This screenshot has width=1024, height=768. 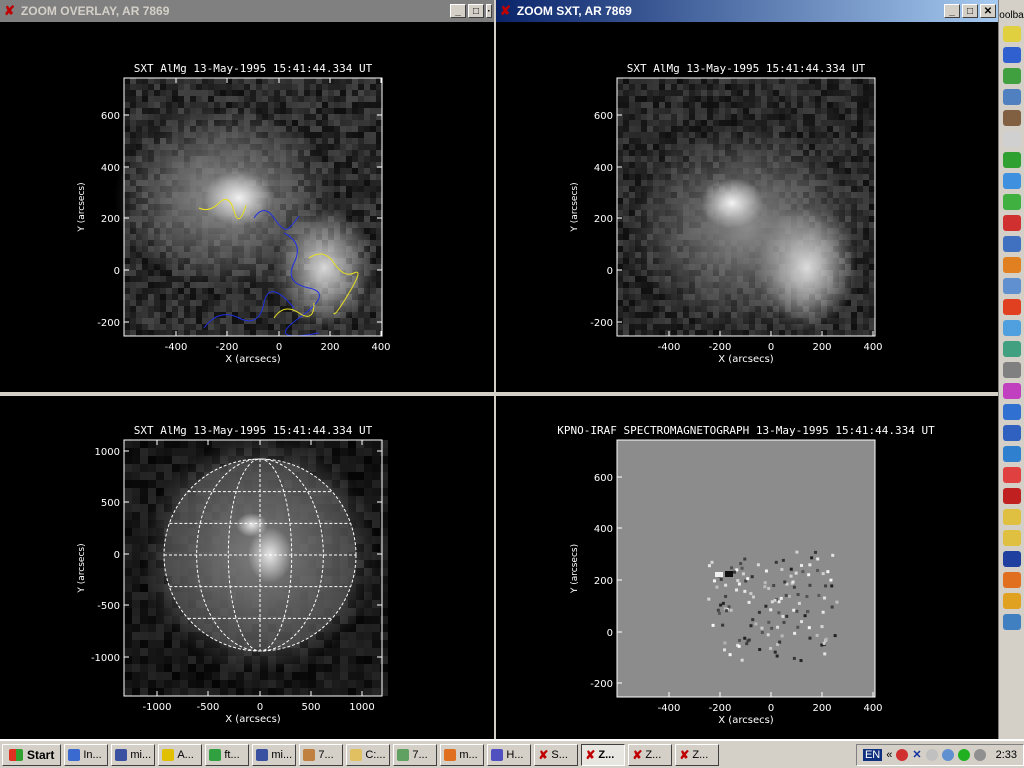 I want to click on plot-title: SXT AlMg 13-May-1995 15:41:44.334 UT, so click(x=253, y=430).